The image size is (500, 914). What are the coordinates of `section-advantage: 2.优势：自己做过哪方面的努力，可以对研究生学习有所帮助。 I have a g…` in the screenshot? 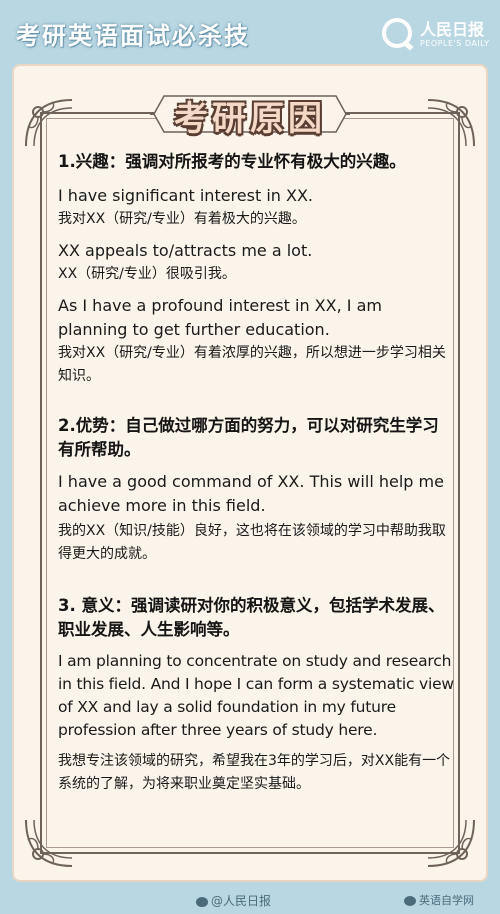 It's located at (256, 490).